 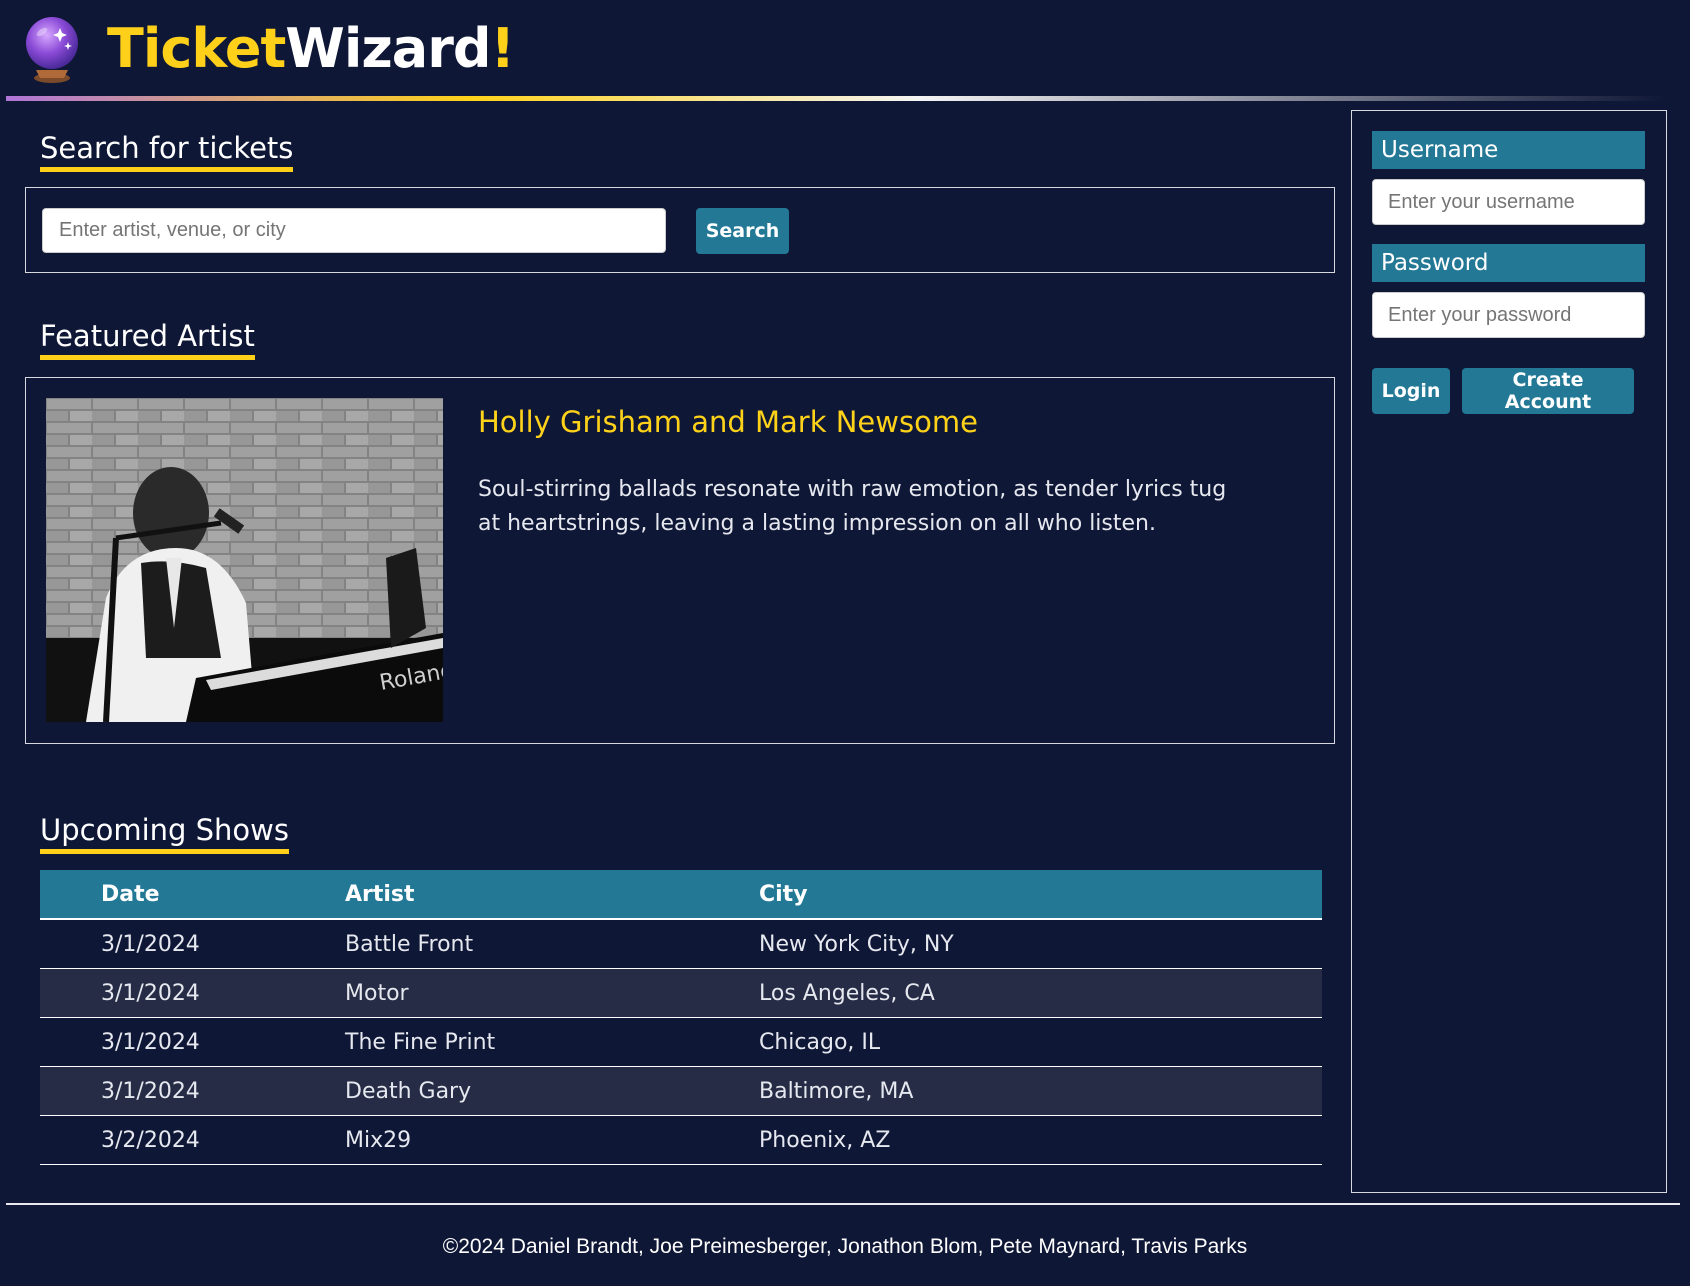 What do you see at coordinates (192, 1140) in the screenshot?
I see `show-date: 3/2/2024` at bounding box center [192, 1140].